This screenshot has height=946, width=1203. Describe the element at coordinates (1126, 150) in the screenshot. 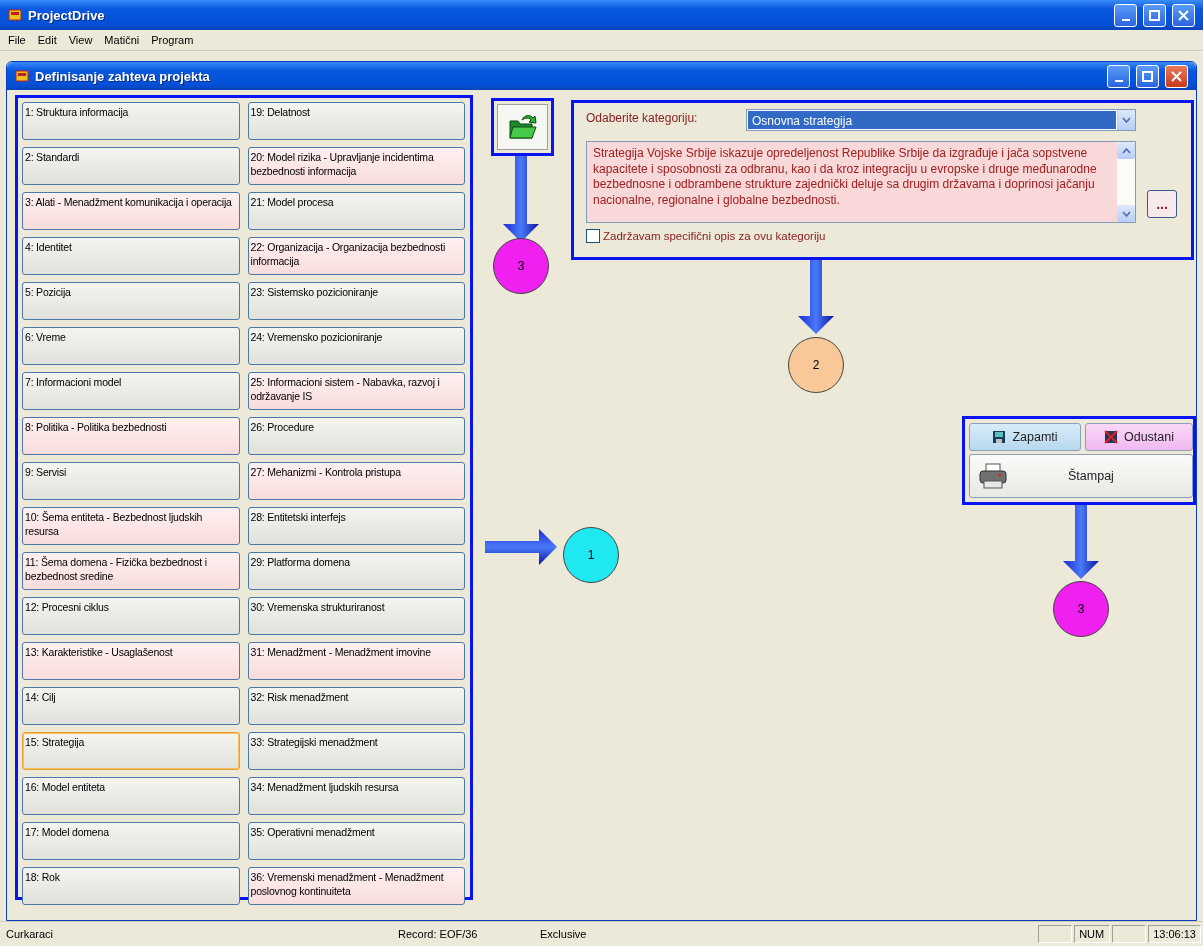

I see `scroll-up-icon` at that location.